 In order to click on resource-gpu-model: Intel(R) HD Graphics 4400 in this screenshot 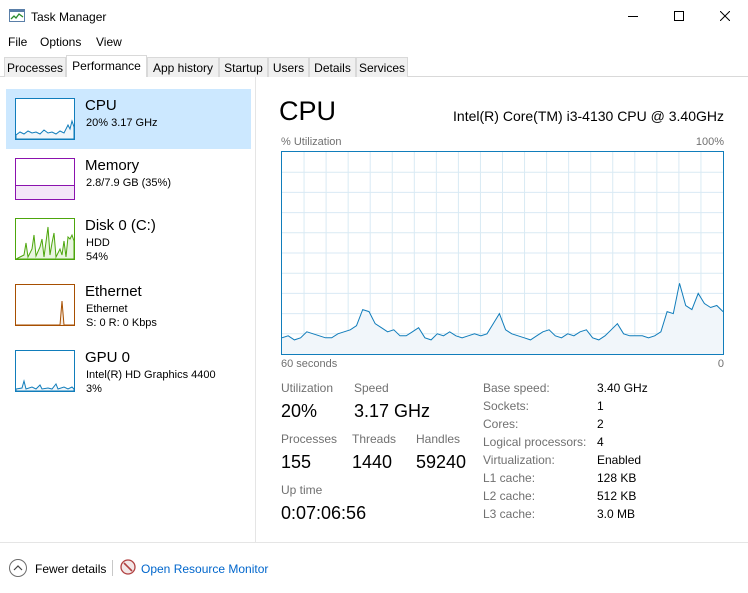, I will do `click(151, 375)`.